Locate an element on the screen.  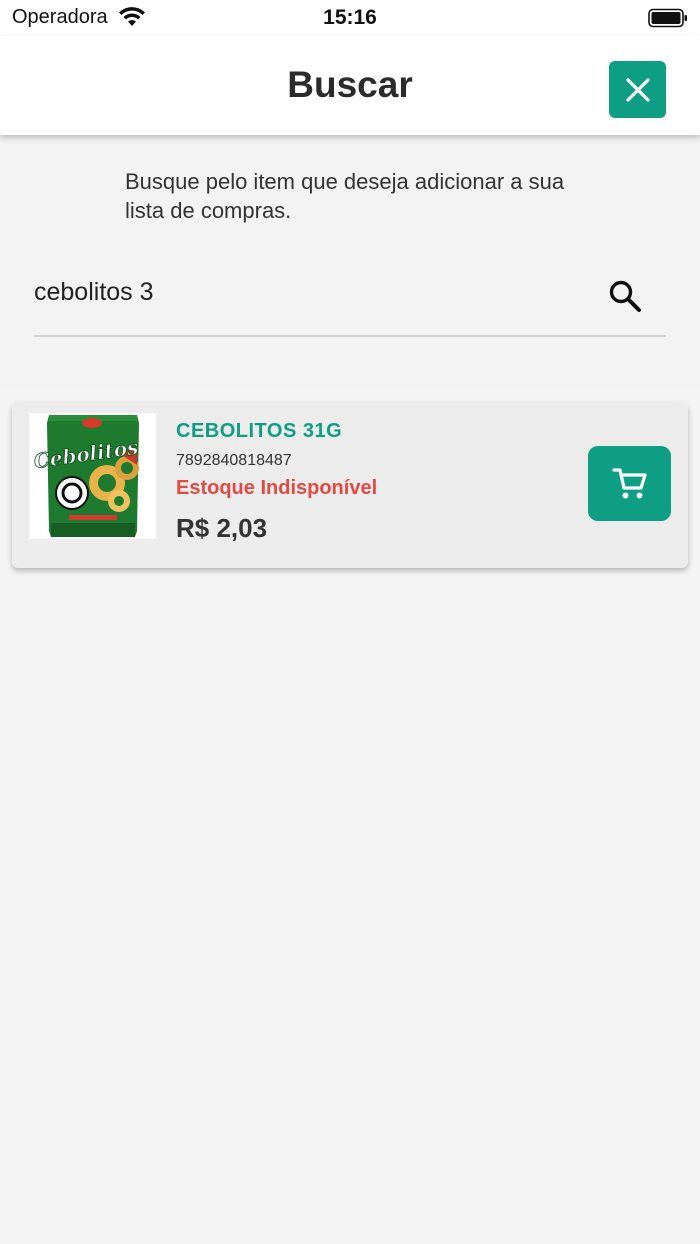
status-time: 15:16 is located at coordinates (350, 17).